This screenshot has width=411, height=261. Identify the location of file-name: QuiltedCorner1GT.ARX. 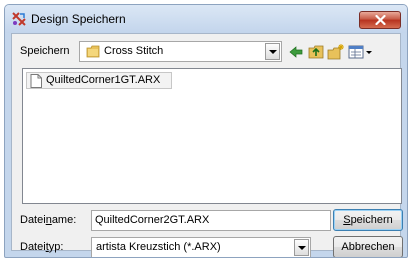
(103, 80).